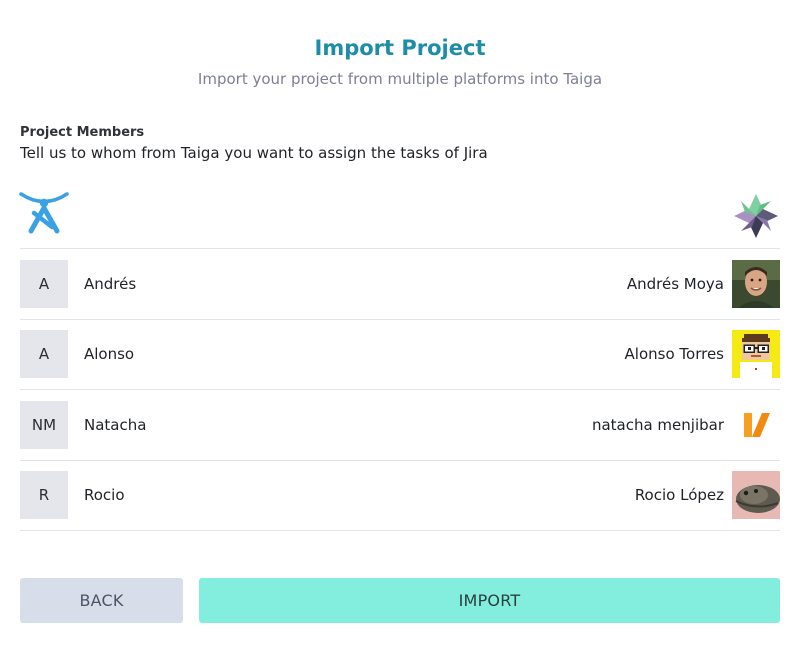  I want to click on taiga-member-name: Rocio López, so click(679, 495).